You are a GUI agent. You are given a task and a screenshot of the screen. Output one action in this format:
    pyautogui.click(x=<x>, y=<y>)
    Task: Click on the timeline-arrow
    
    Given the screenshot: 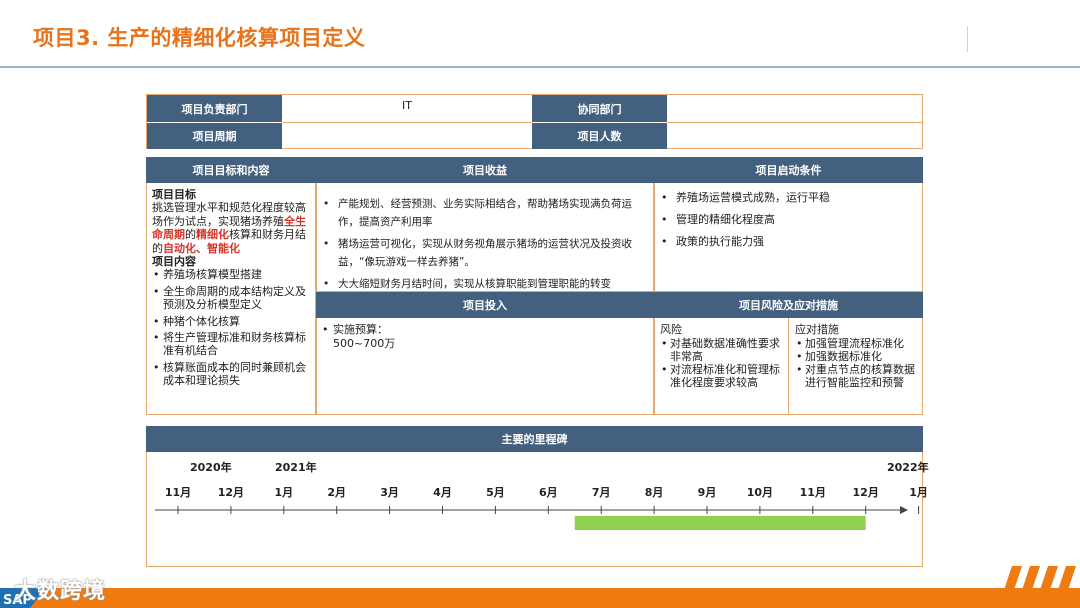 What is the action you would take?
    pyautogui.click(x=904, y=510)
    